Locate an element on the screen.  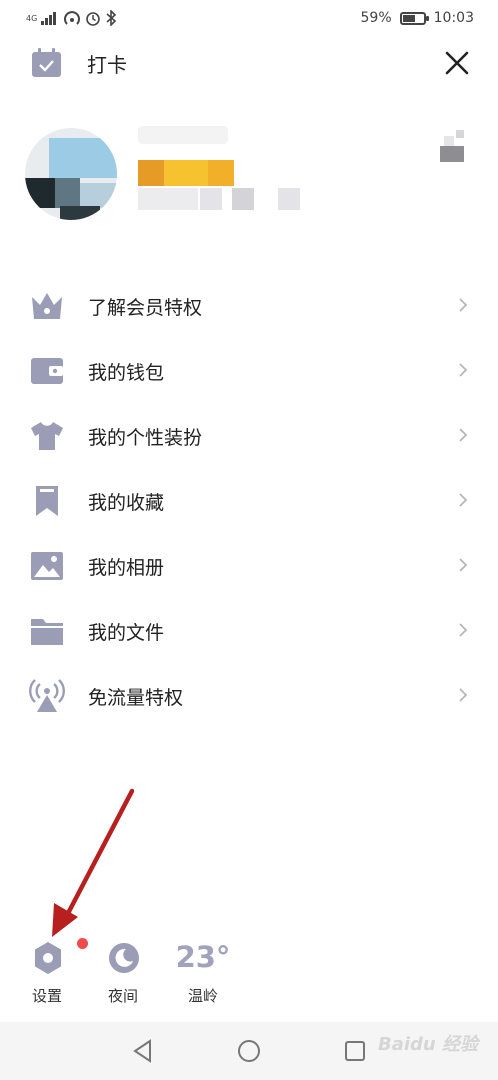
alarm-icon is located at coordinates (93, 19).